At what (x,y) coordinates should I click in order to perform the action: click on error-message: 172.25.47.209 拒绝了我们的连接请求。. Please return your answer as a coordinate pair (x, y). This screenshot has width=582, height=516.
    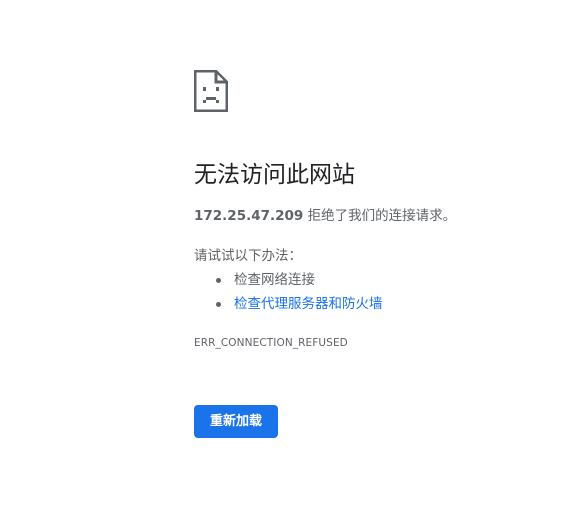
    Looking at the image, I should click on (325, 216).